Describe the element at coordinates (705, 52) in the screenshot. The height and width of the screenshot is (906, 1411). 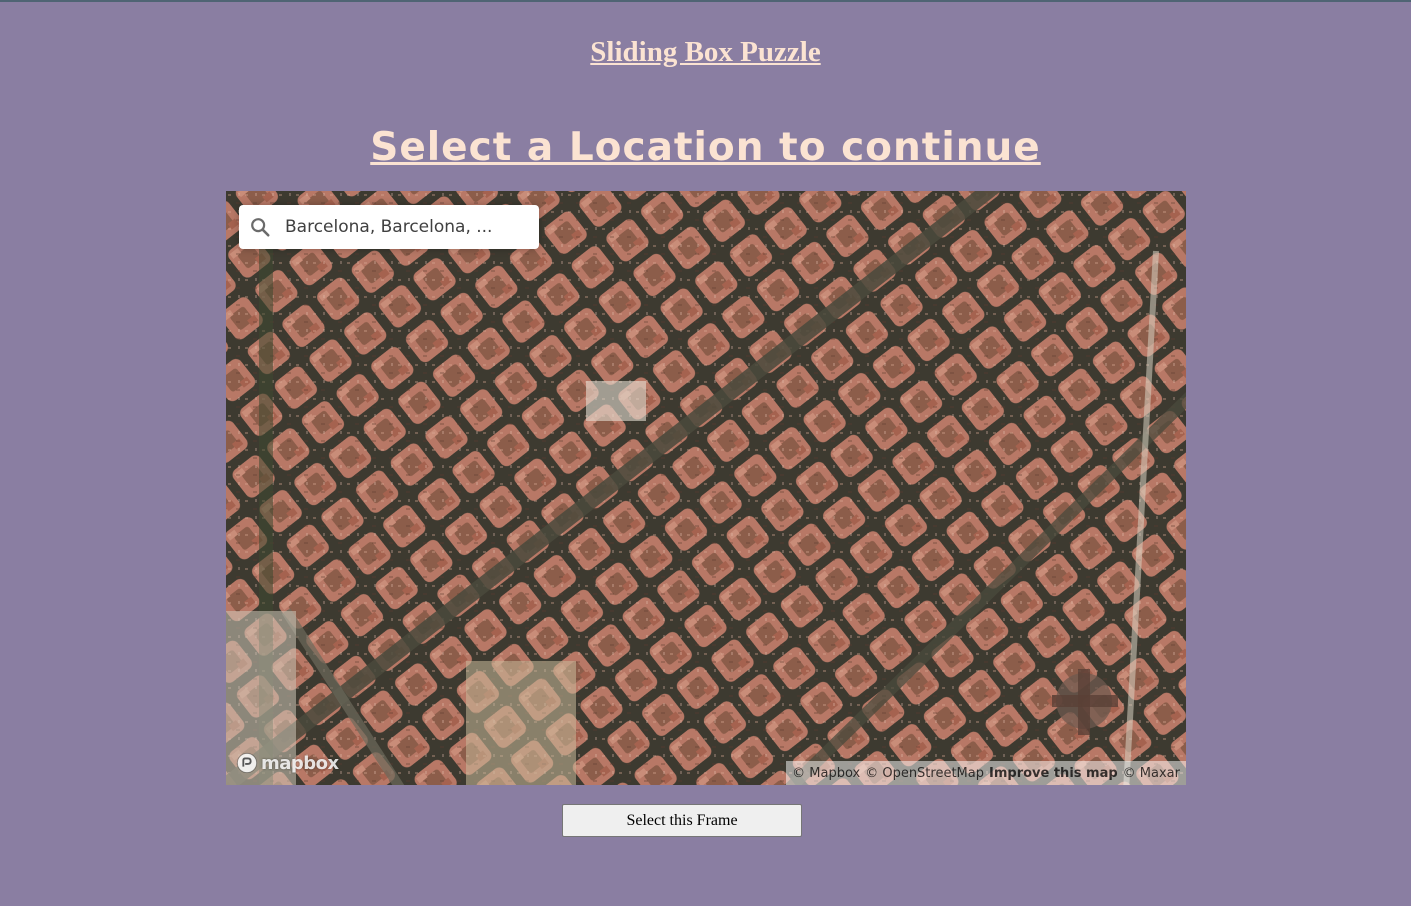
I see `site-title: Sliding Box Puzzle` at that location.